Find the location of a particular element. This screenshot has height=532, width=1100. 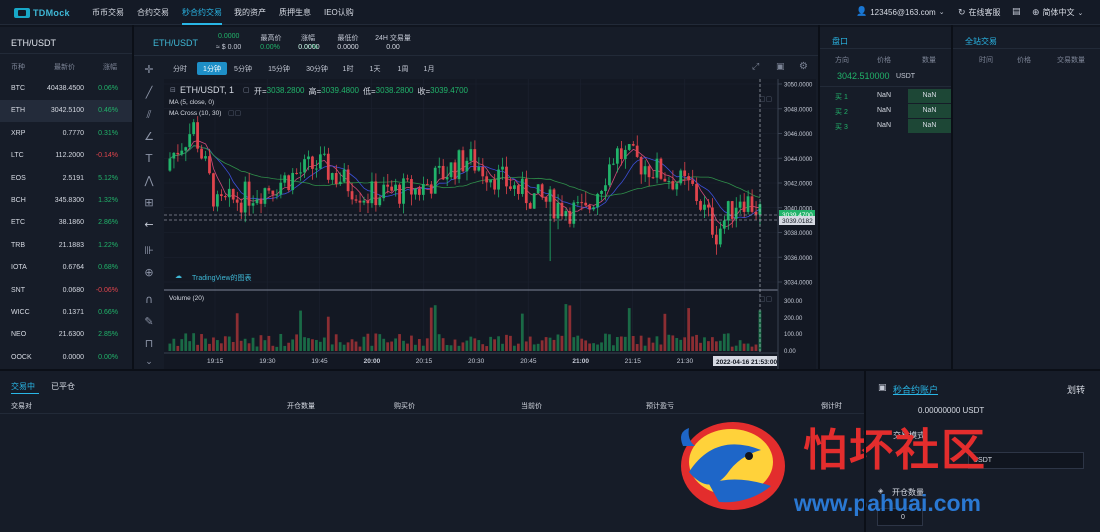

ma-indicator-label: MA (5, close, 0) is located at coordinates (191, 102).